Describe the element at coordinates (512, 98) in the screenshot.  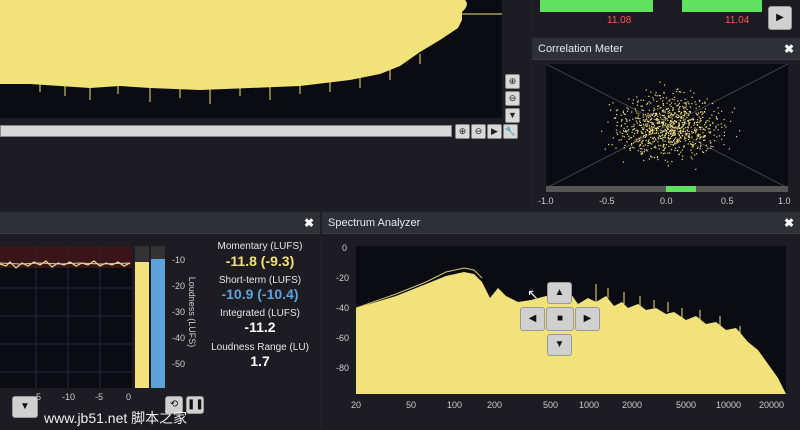
I see `zoom-out-vertical-button: ⊖` at that location.